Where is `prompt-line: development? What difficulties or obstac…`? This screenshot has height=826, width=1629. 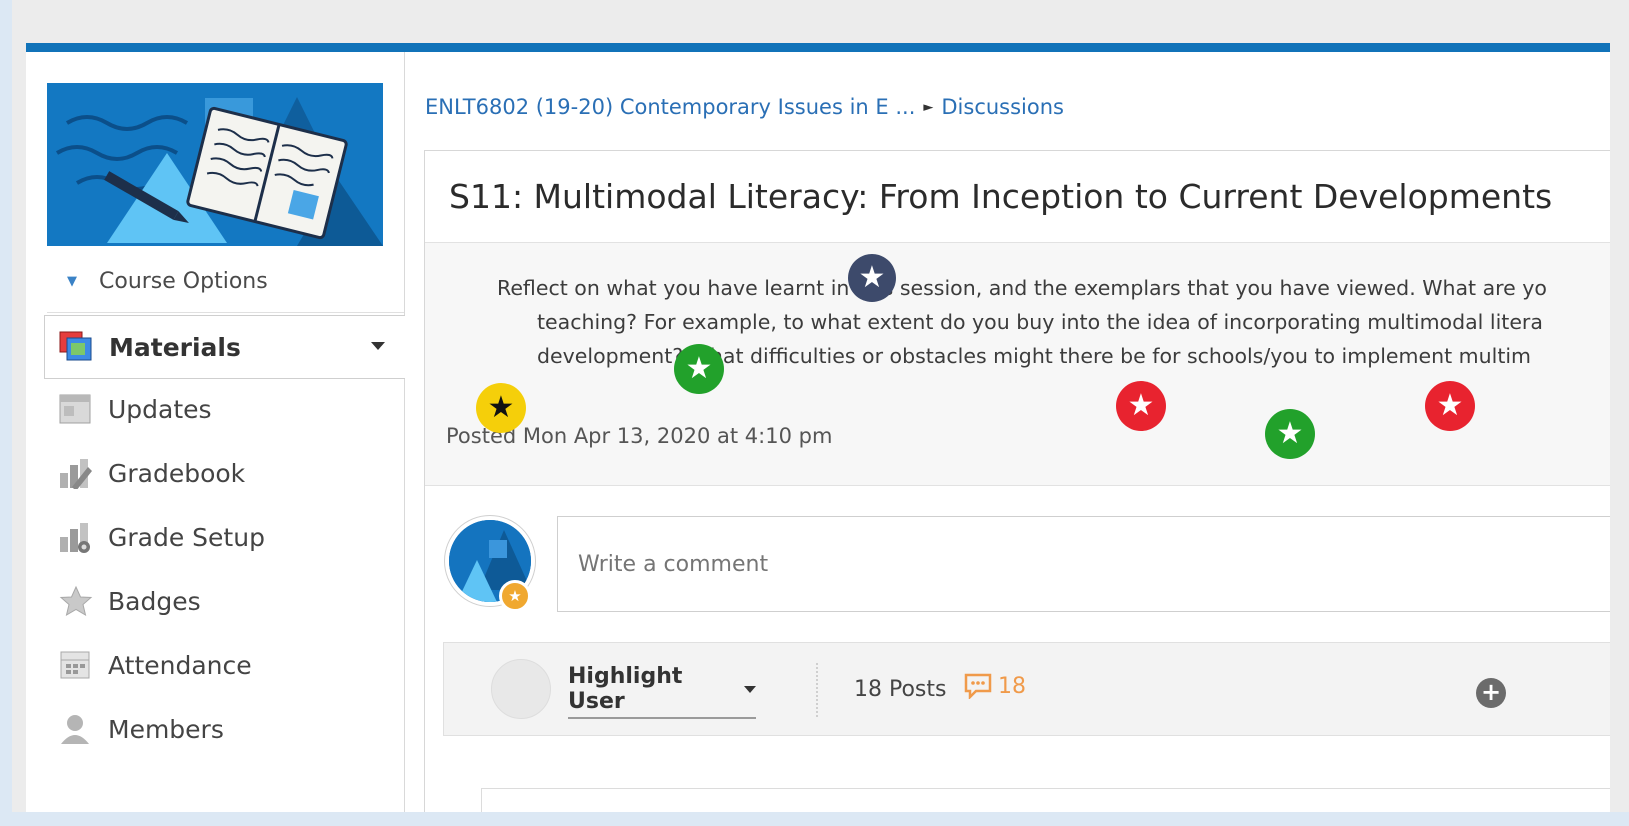
prompt-line: development? What difficulties or obstac… is located at coordinates (1034, 356).